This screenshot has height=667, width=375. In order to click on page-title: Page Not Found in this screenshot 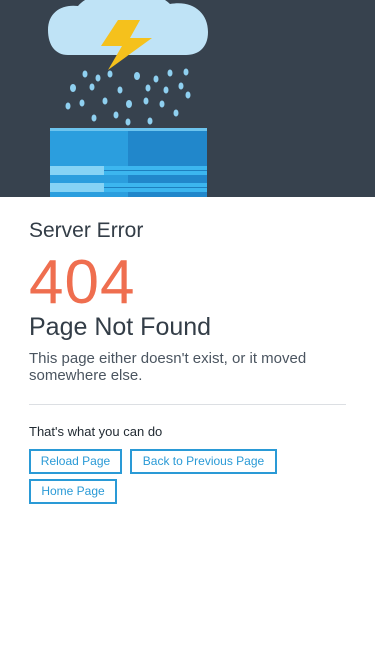, I will do `click(120, 327)`.